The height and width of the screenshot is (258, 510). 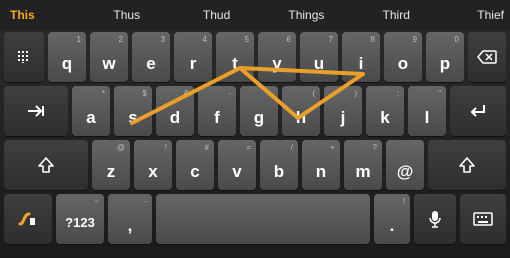 I want to click on key-label: j, so click(x=343, y=117).